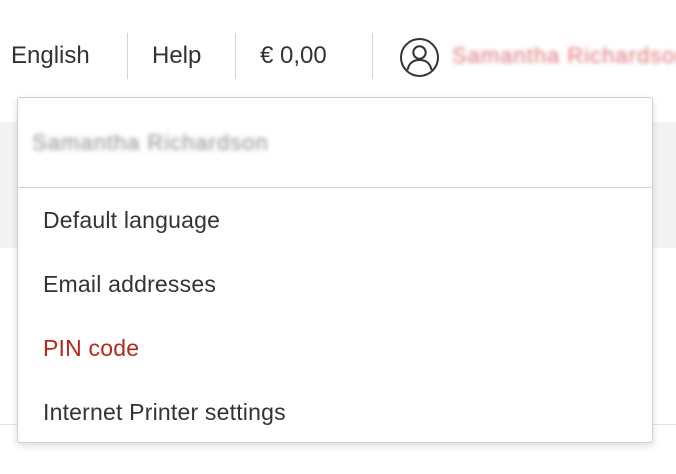 The image size is (676, 474). What do you see at coordinates (176, 56) in the screenshot?
I see `help-link: Help` at bounding box center [176, 56].